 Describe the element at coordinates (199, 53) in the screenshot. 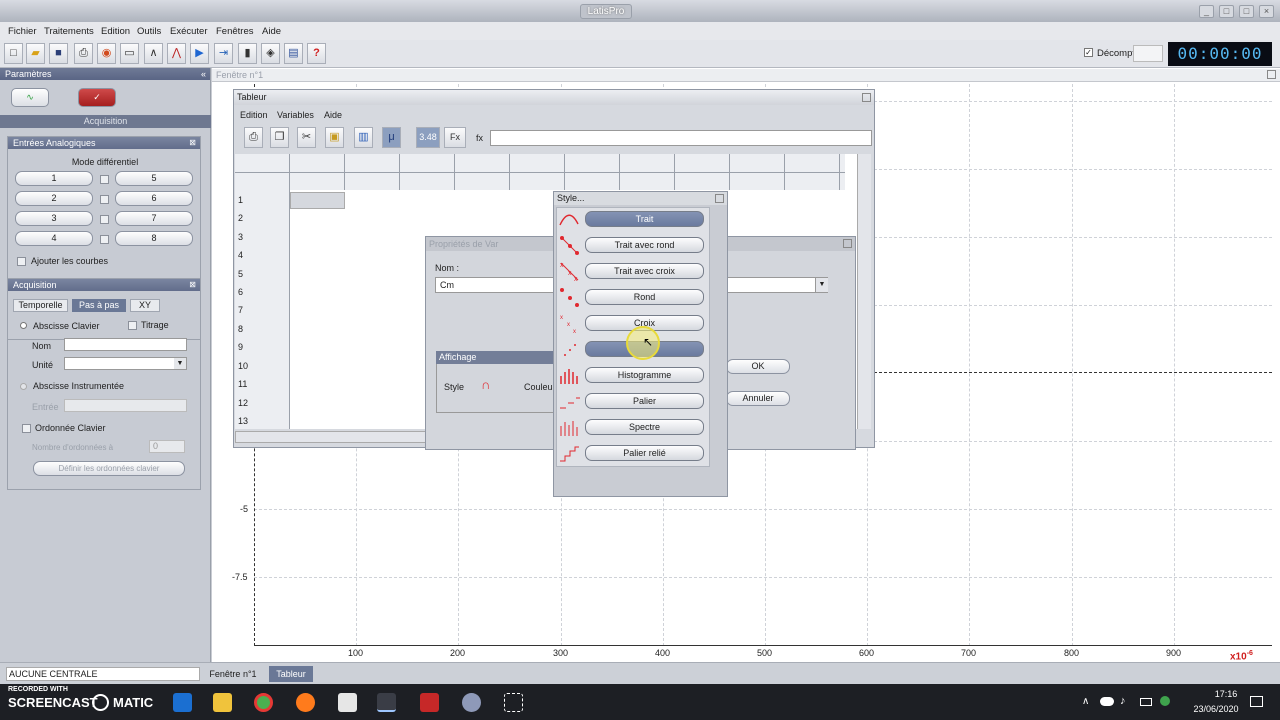

I see `play-icon: ▶` at that location.